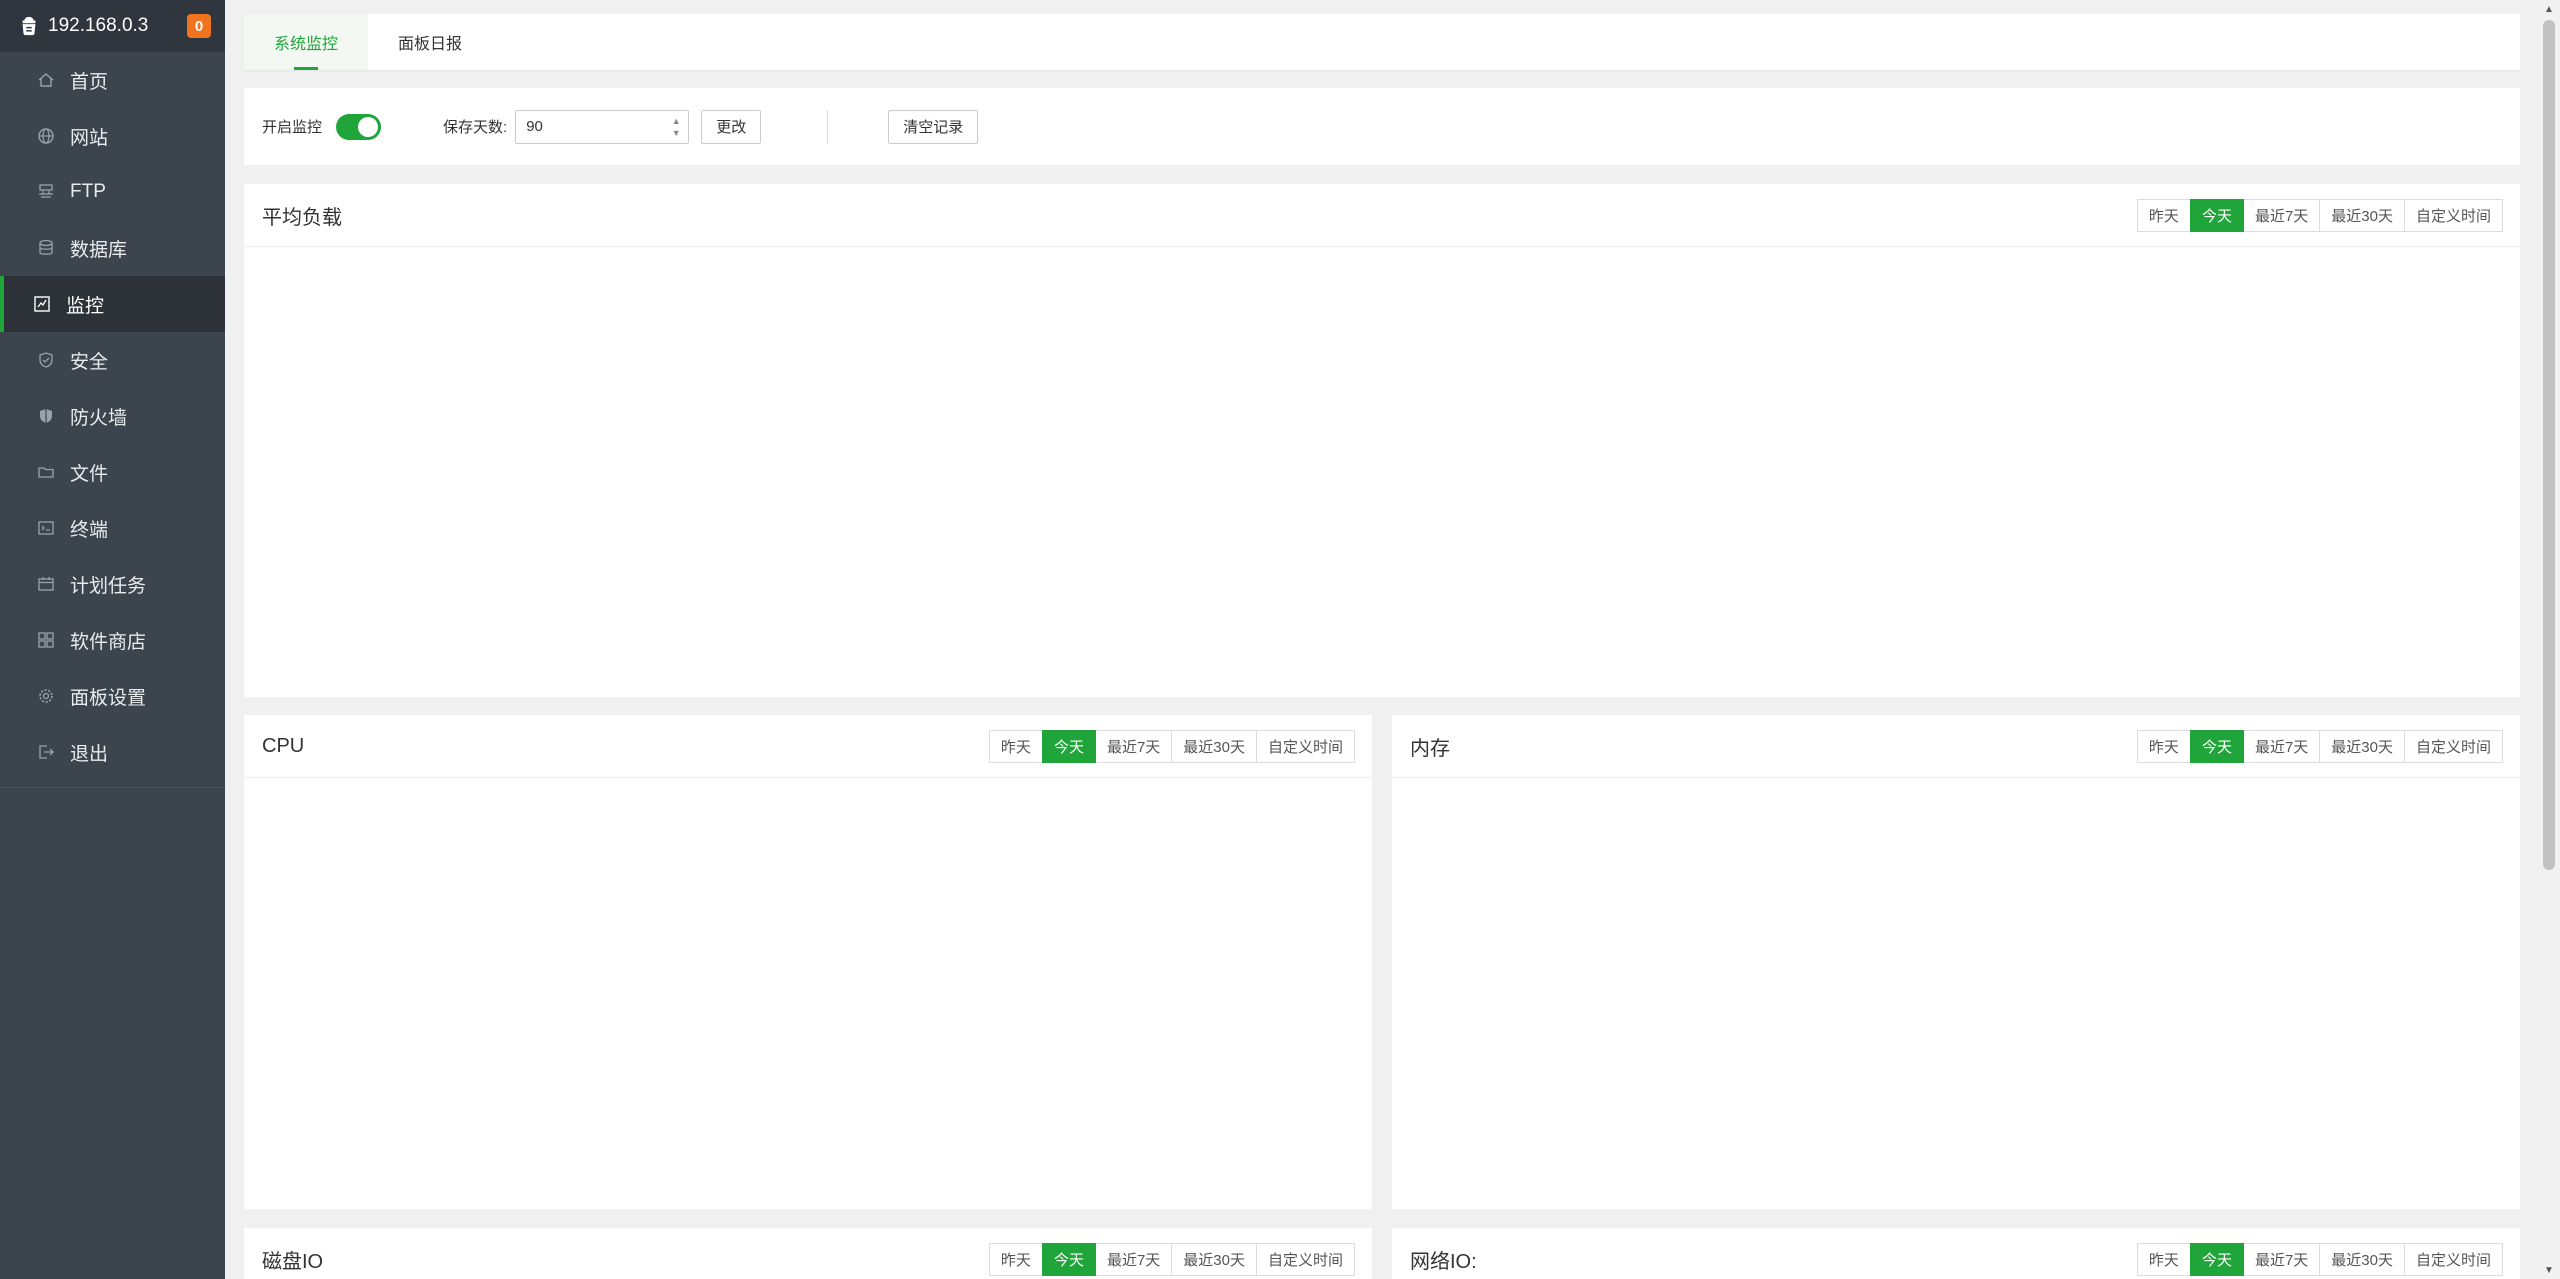  Describe the element at coordinates (534, 126) in the screenshot. I see `retention-days-value: 90` at that location.